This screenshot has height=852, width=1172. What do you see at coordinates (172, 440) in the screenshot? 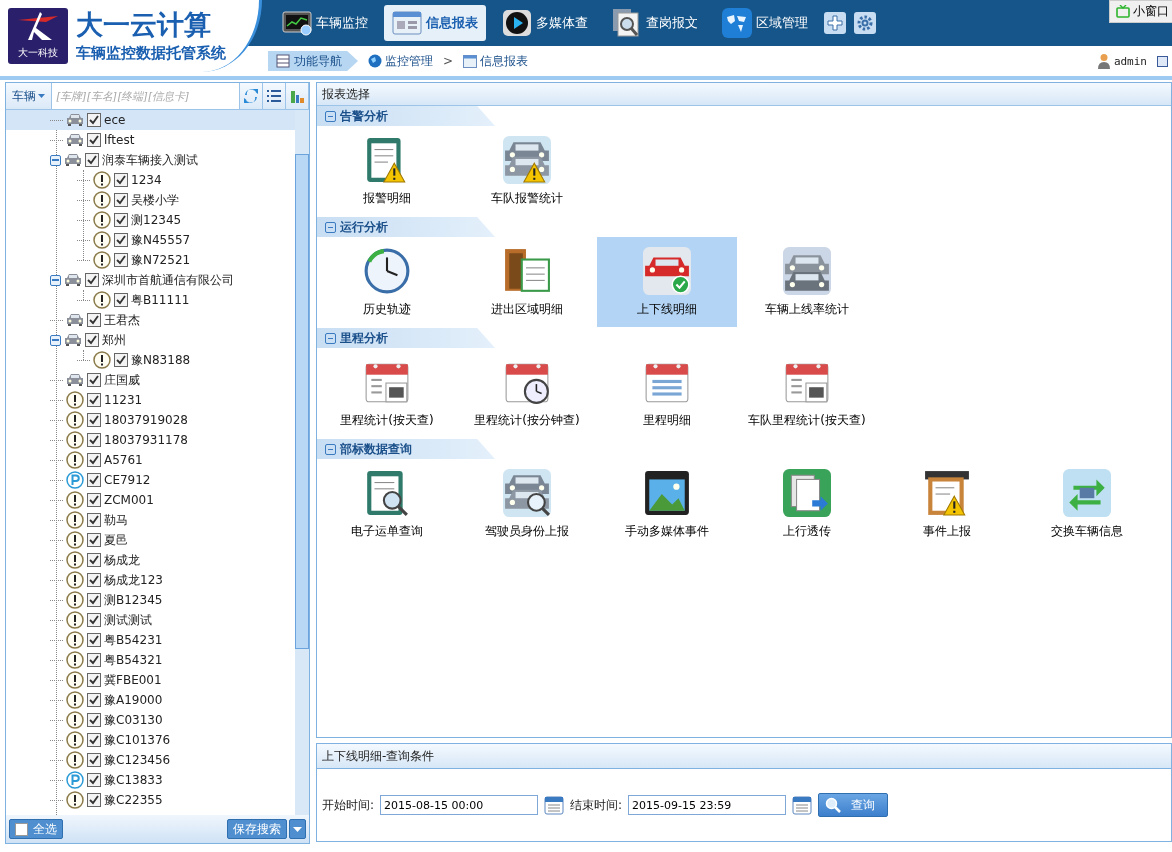
I see `tree-row: 18037931178` at bounding box center [172, 440].